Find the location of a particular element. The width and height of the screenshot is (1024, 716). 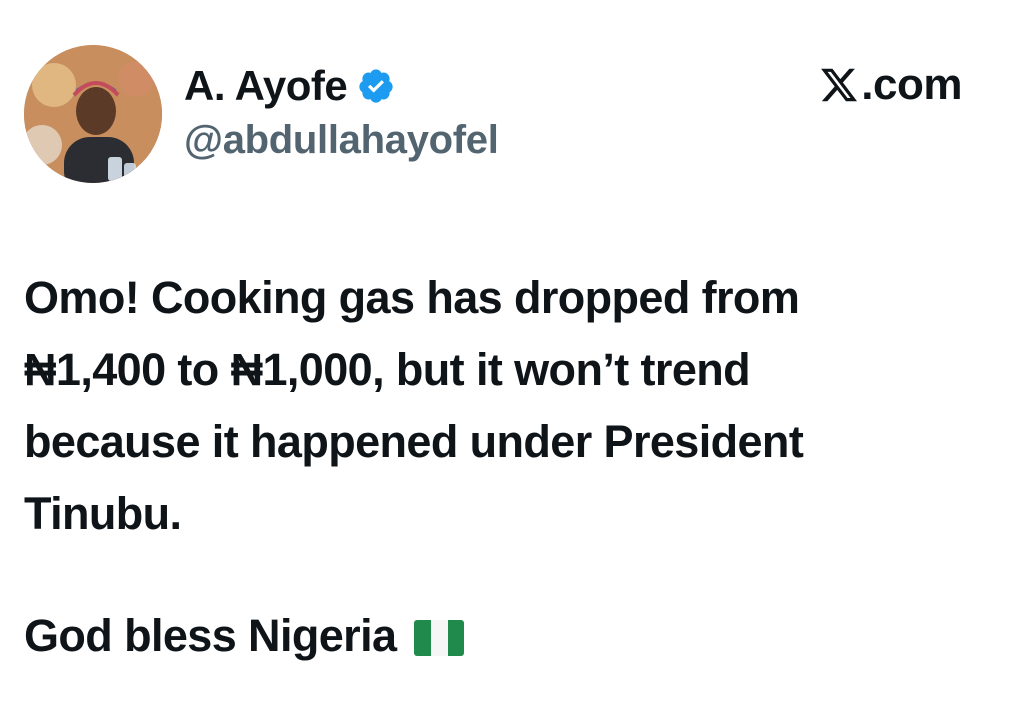

closing-text: God bless Nigeria is located at coordinates (210, 635).